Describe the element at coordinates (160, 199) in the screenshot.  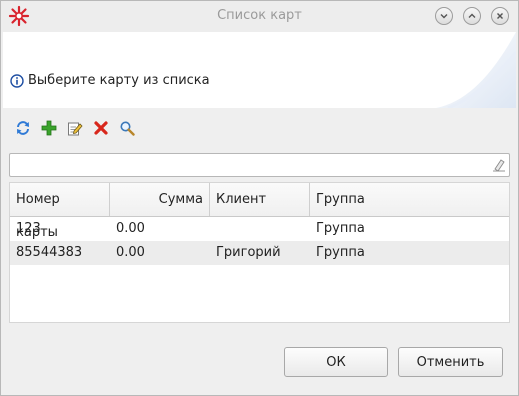
I see `column-header-sum: Сумма` at that location.